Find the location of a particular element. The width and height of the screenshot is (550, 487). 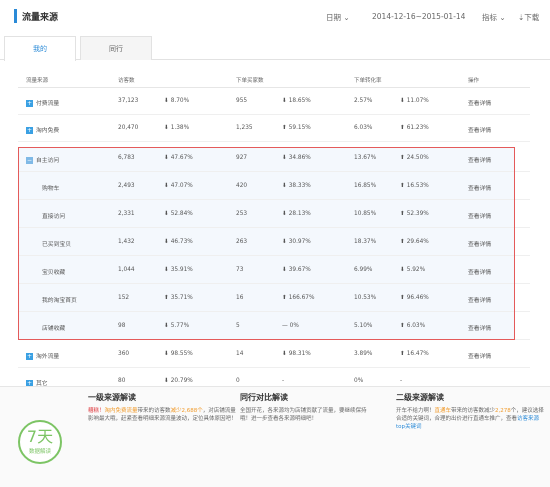

download-button: ⇣下载 is located at coordinates (528, 17).